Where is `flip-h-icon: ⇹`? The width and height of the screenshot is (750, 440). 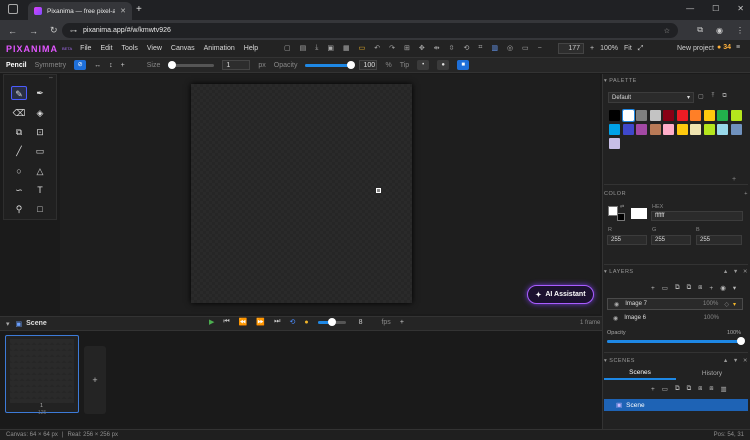
flip-h-icon: ⇹ is located at coordinates (437, 48).